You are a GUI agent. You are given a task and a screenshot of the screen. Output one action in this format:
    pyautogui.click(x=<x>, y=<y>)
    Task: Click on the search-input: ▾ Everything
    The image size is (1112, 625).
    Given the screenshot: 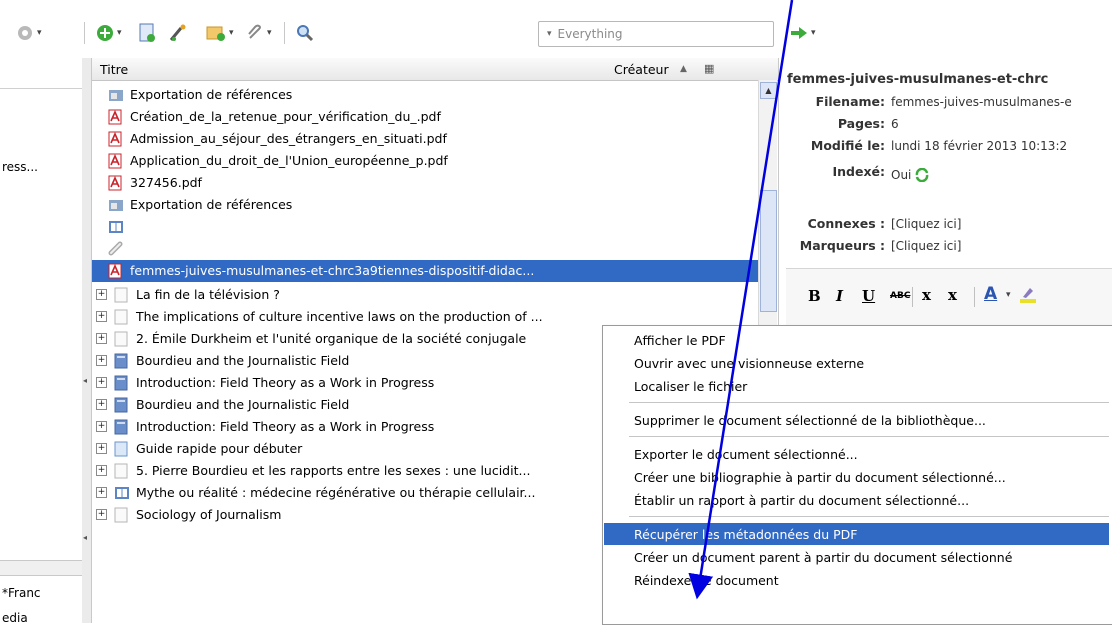 What is the action you would take?
    pyautogui.click(x=656, y=34)
    